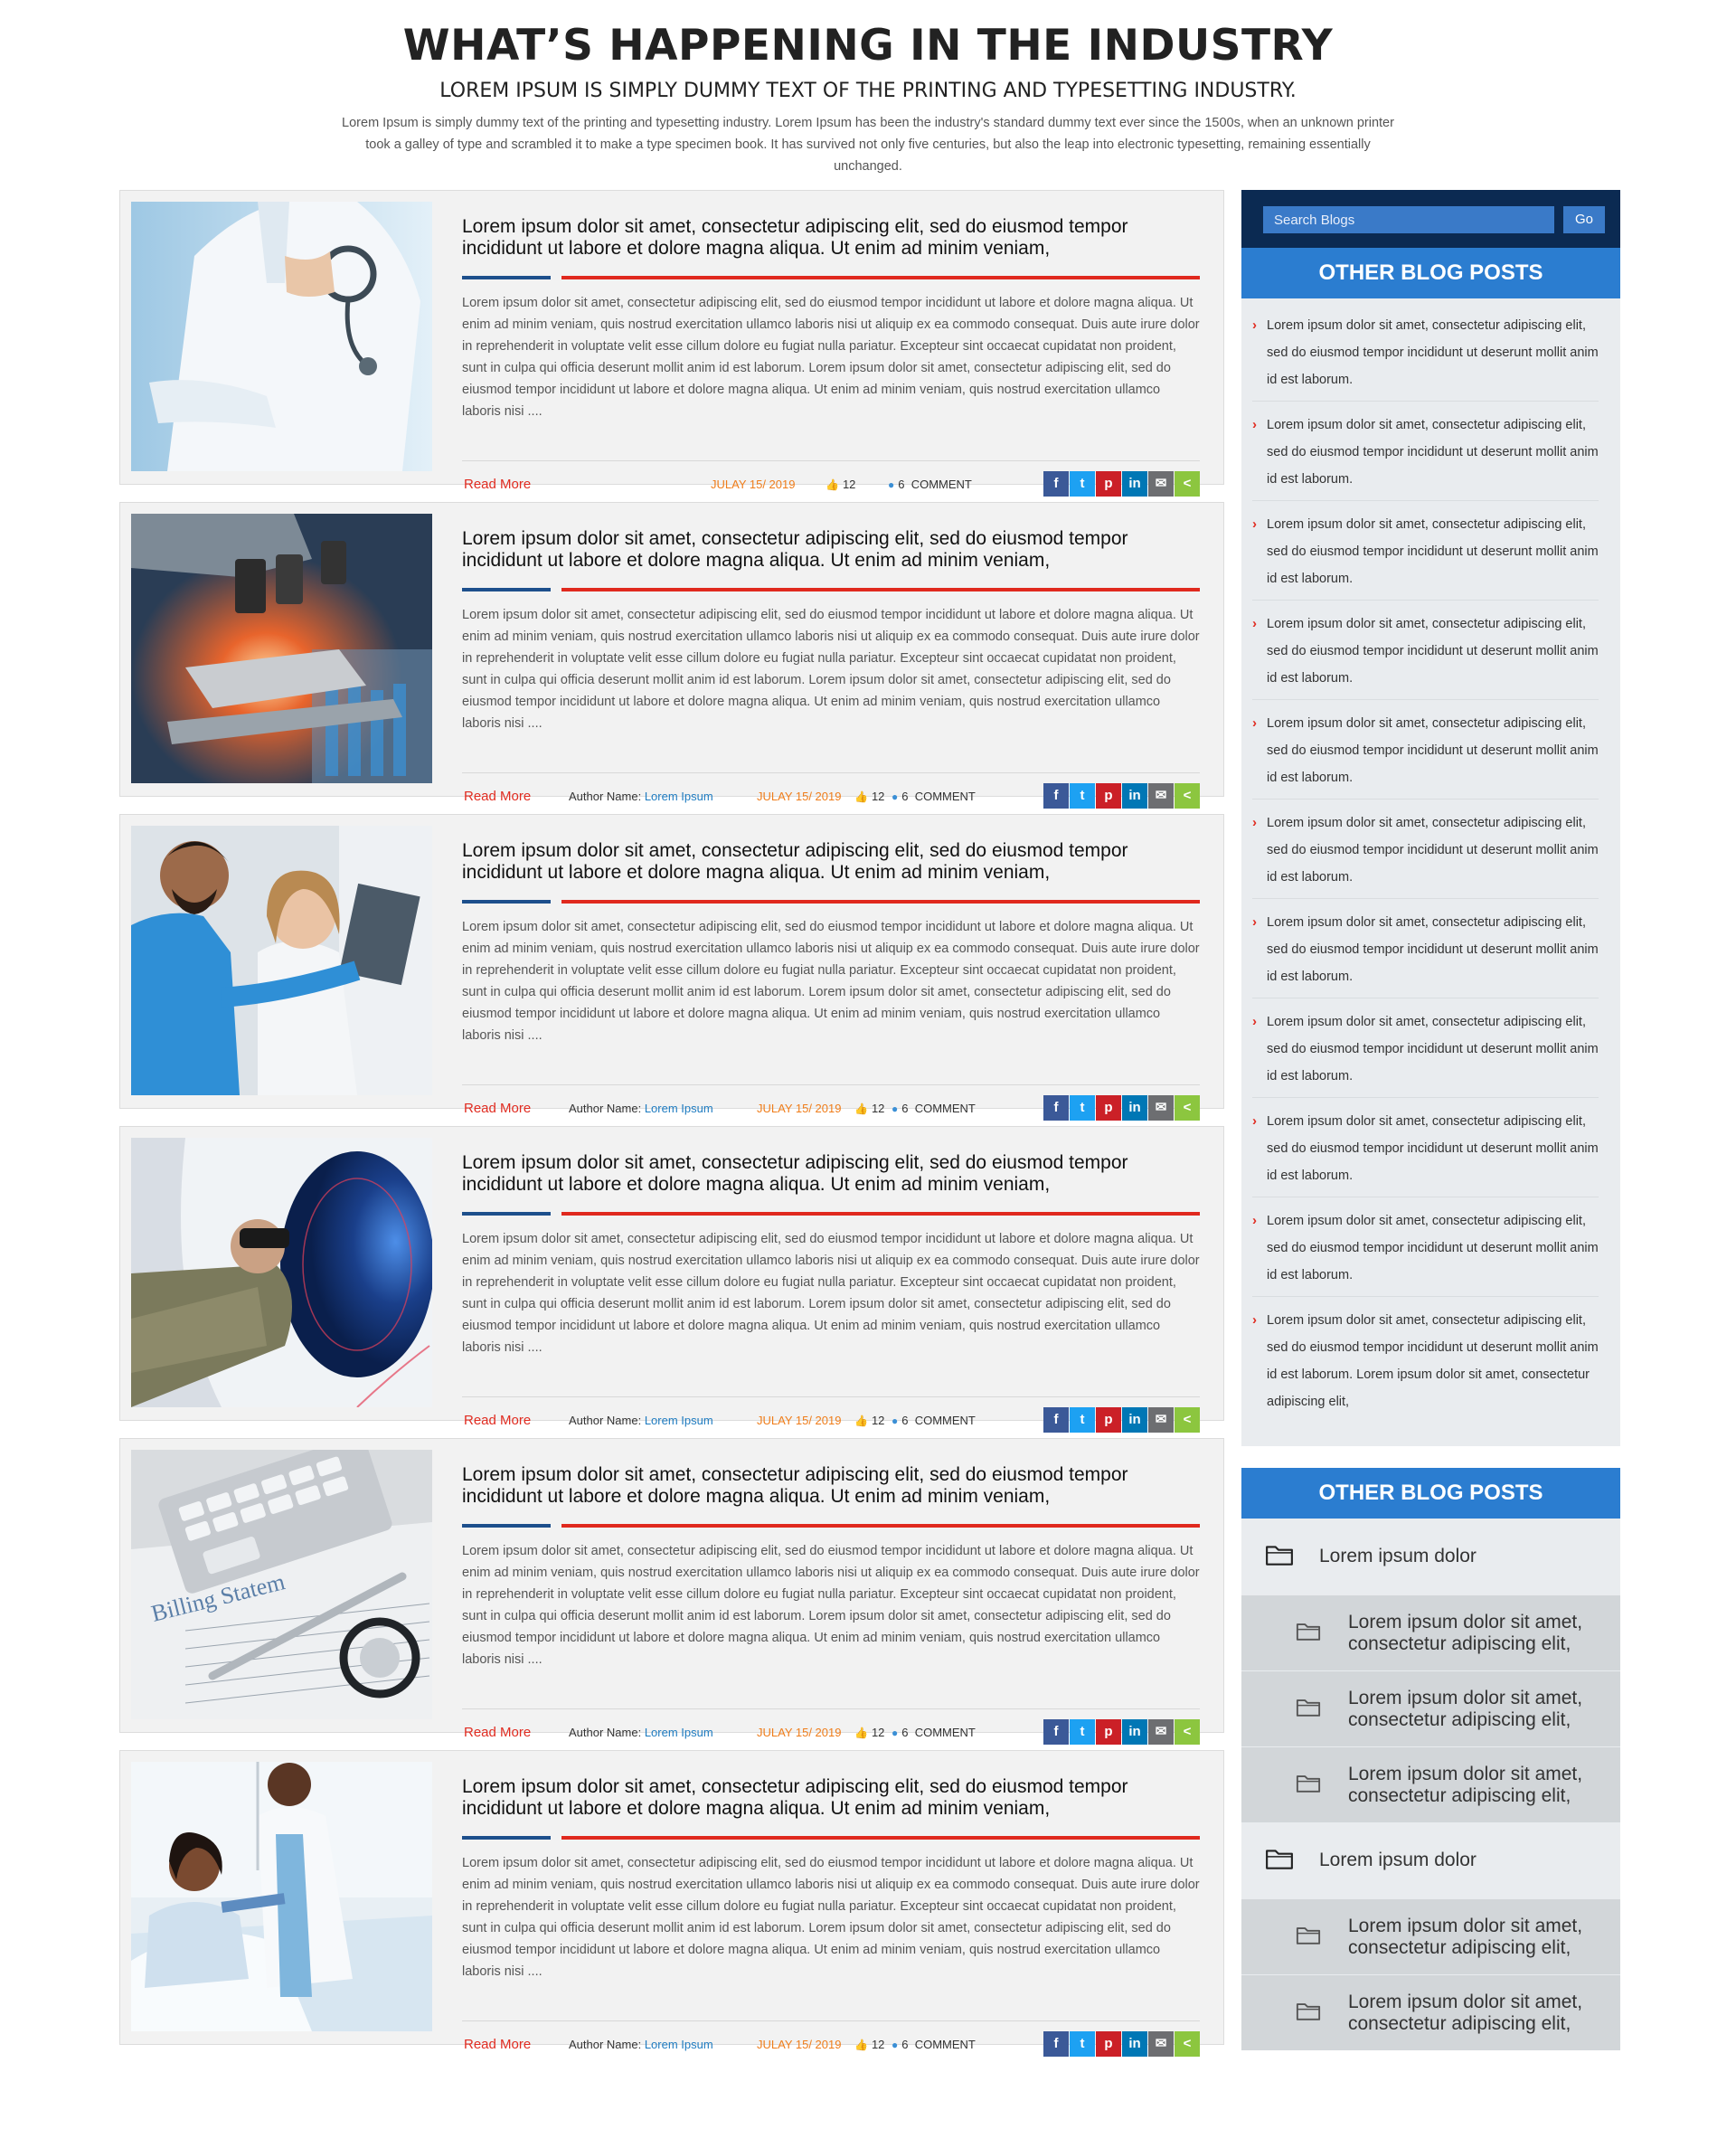 The image size is (1736, 2129). Describe the element at coordinates (281, 1585) in the screenshot. I see `post-image: Billing Statem` at that location.